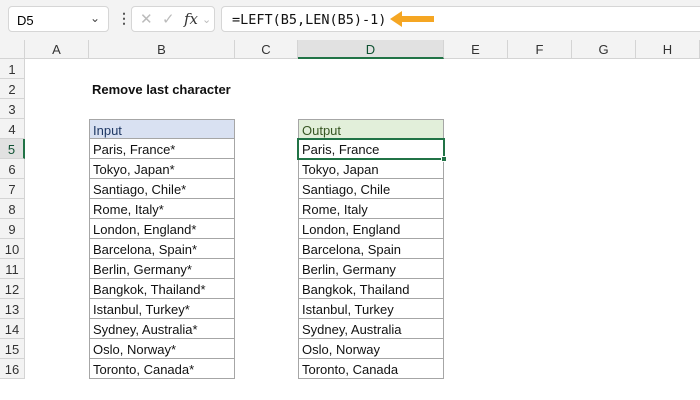  I want to click on row-header-8: 8, so click(12, 209).